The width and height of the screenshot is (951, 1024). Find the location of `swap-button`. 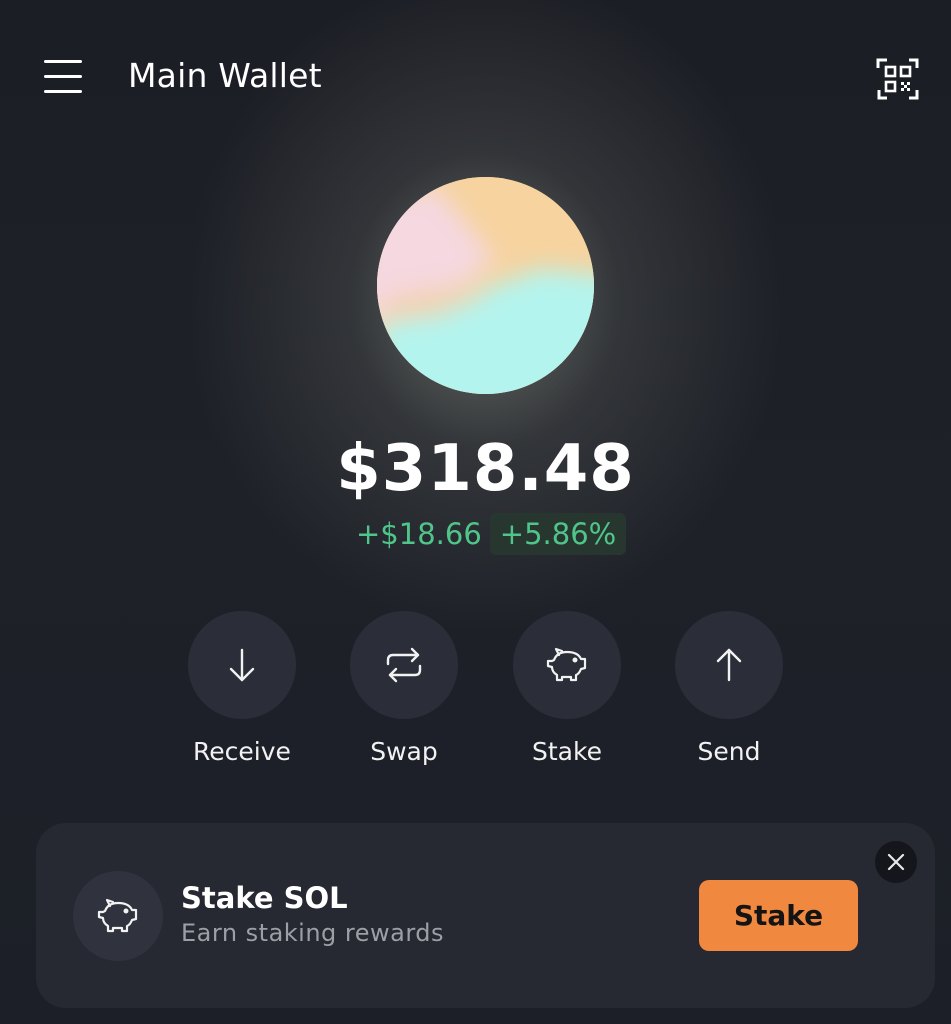

swap-button is located at coordinates (404, 665).